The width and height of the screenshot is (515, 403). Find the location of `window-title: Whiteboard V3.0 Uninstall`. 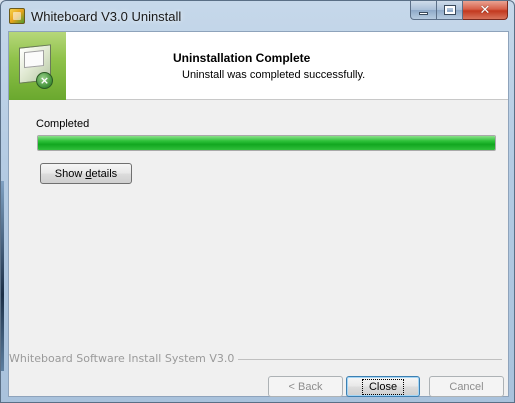

window-title: Whiteboard V3.0 Uninstall is located at coordinates (106, 16).